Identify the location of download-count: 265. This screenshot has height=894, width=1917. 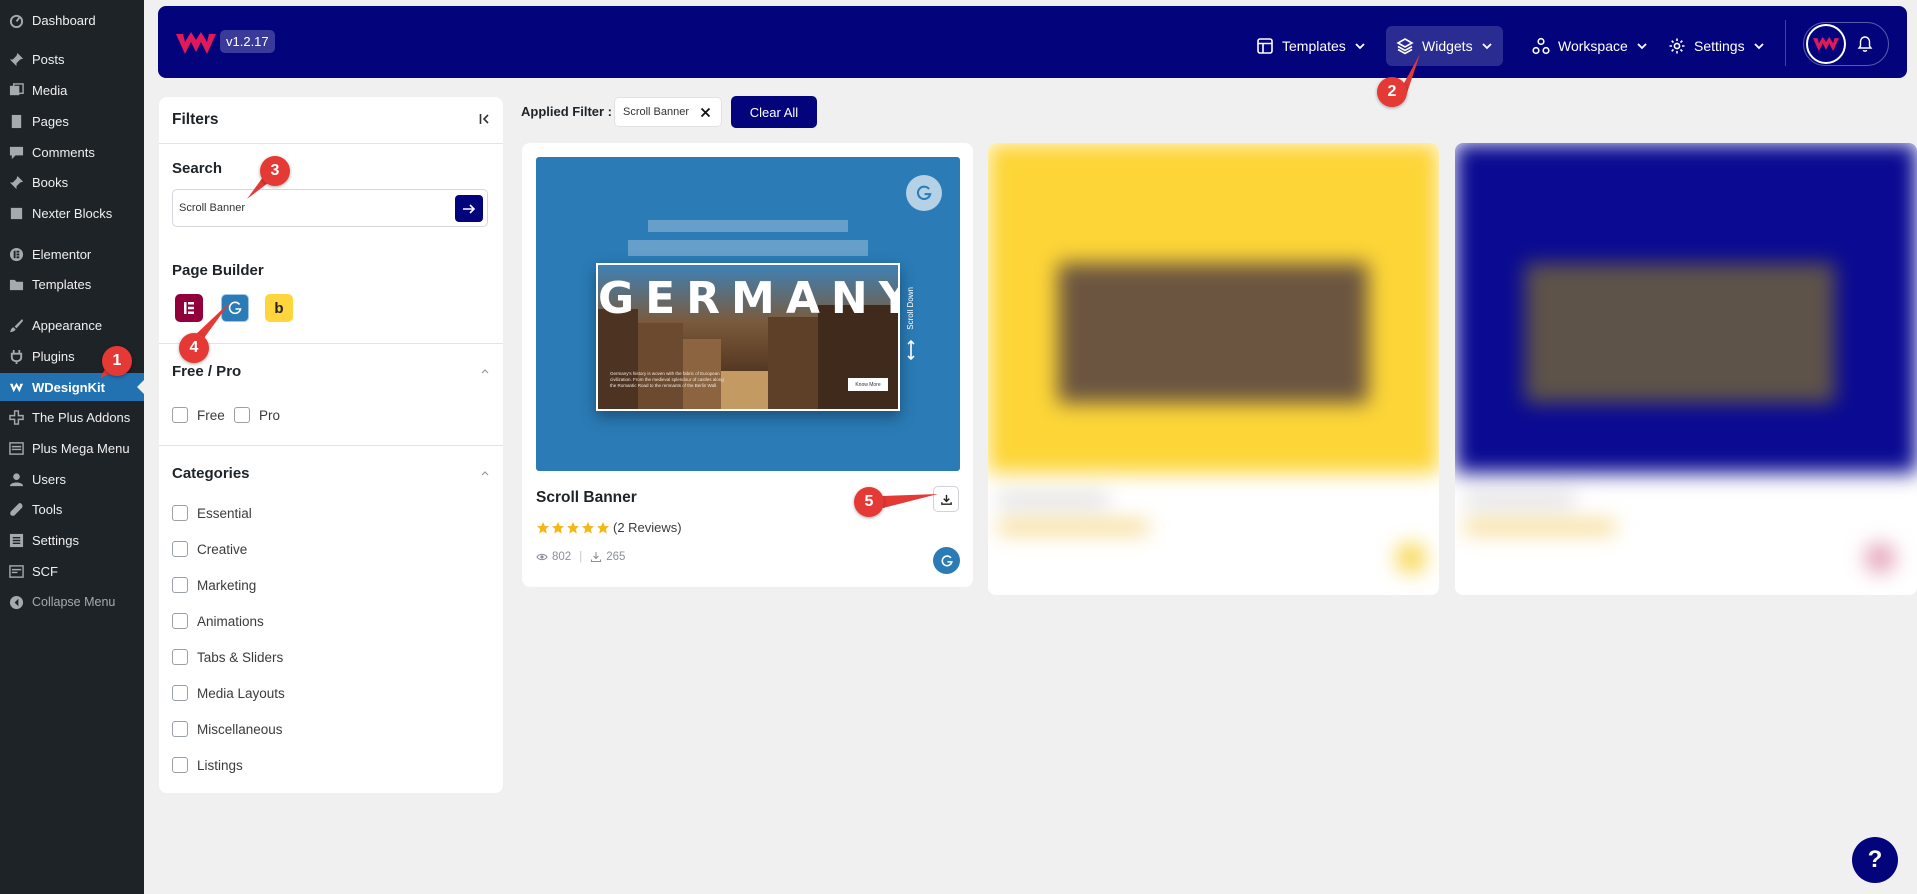
(616, 557).